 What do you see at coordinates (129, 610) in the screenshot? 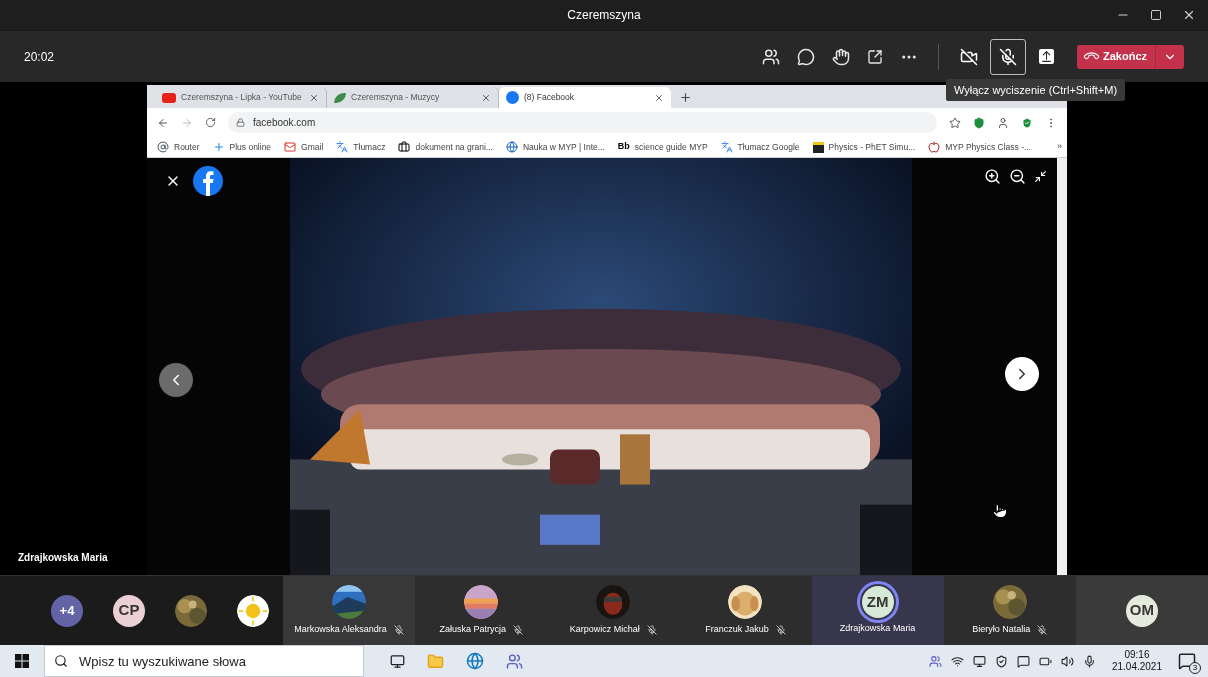
I see `avatar: CP` at bounding box center [129, 610].